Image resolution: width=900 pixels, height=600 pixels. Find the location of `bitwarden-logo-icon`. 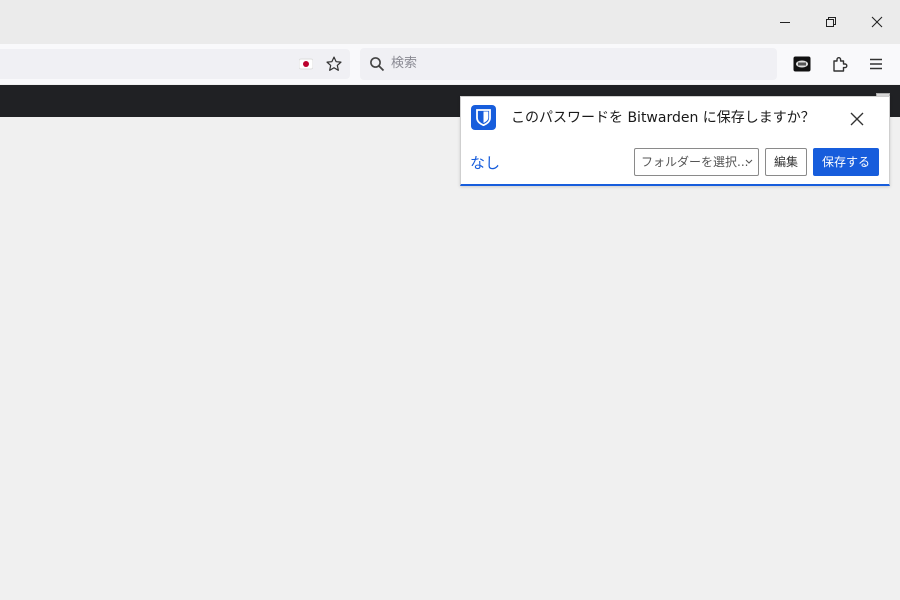

bitwarden-logo-icon is located at coordinates (483, 117).